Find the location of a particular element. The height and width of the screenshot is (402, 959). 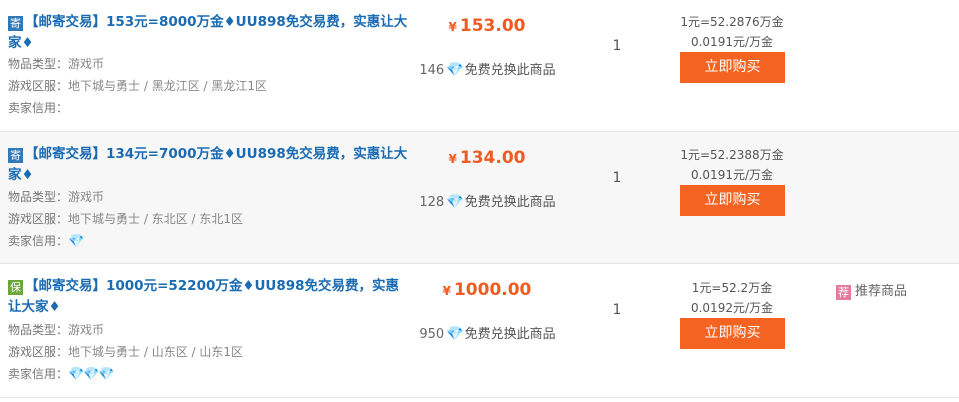

price: ¥134.00 is located at coordinates (487, 158).